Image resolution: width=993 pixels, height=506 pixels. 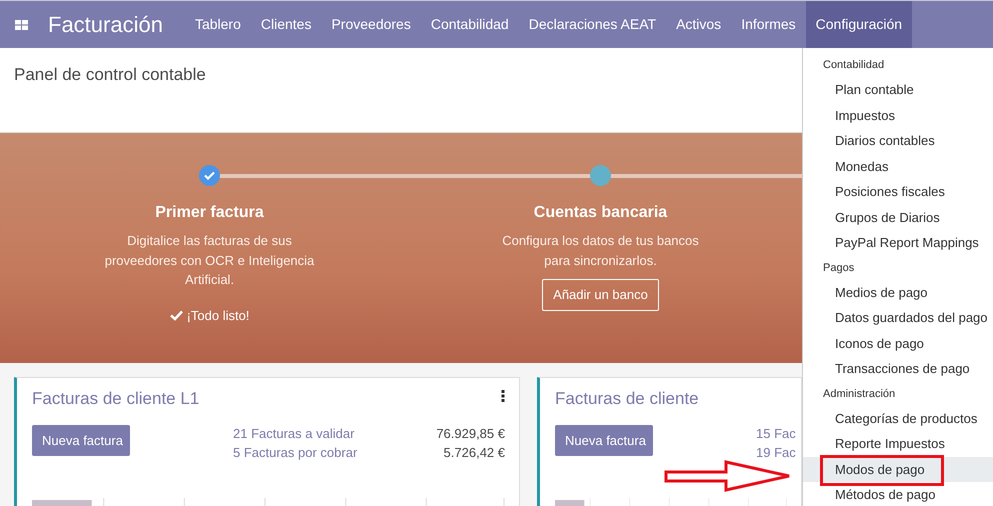 What do you see at coordinates (371, 24) in the screenshot?
I see `nav-menu-item: Proveedores` at bounding box center [371, 24].